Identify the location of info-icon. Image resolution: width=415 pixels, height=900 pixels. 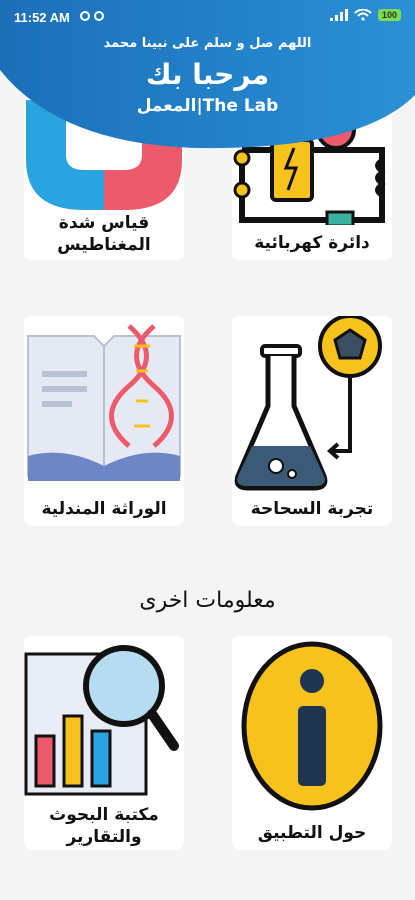
(312, 726).